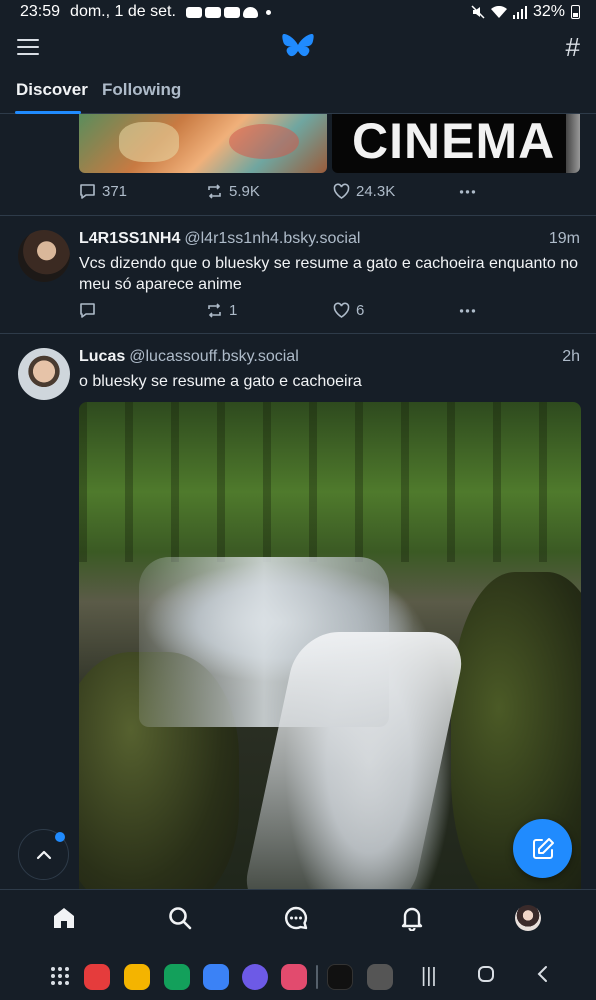 The height and width of the screenshot is (1000, 596). What do you see at coordinates (575, 12) in the screenshot?
I see `battery-icon` at bounding box center [575, 12].